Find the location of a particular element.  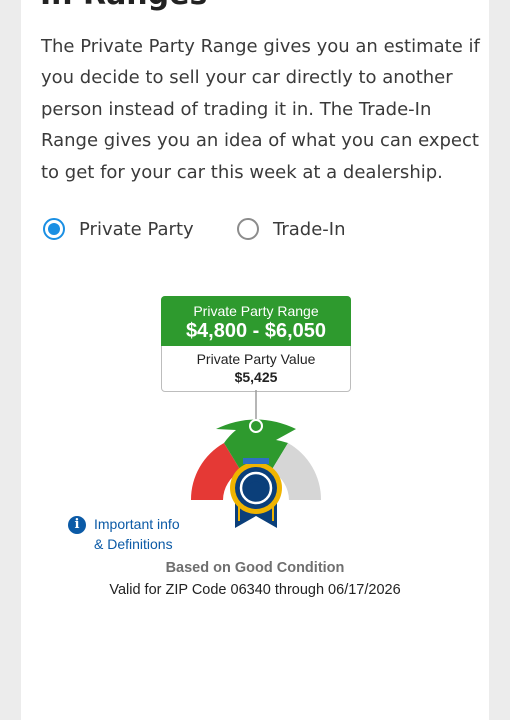

trade-in-radio: Trade-In is located at coordinates (291, 229).